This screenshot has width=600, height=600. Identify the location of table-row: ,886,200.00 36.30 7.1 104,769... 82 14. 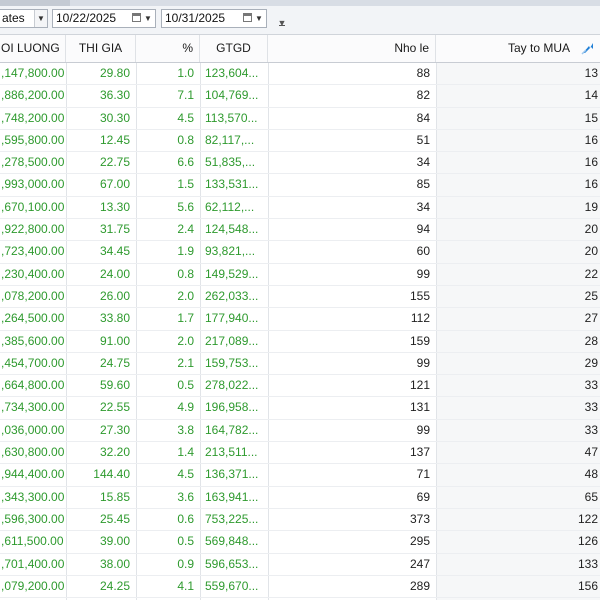
(300, 96).